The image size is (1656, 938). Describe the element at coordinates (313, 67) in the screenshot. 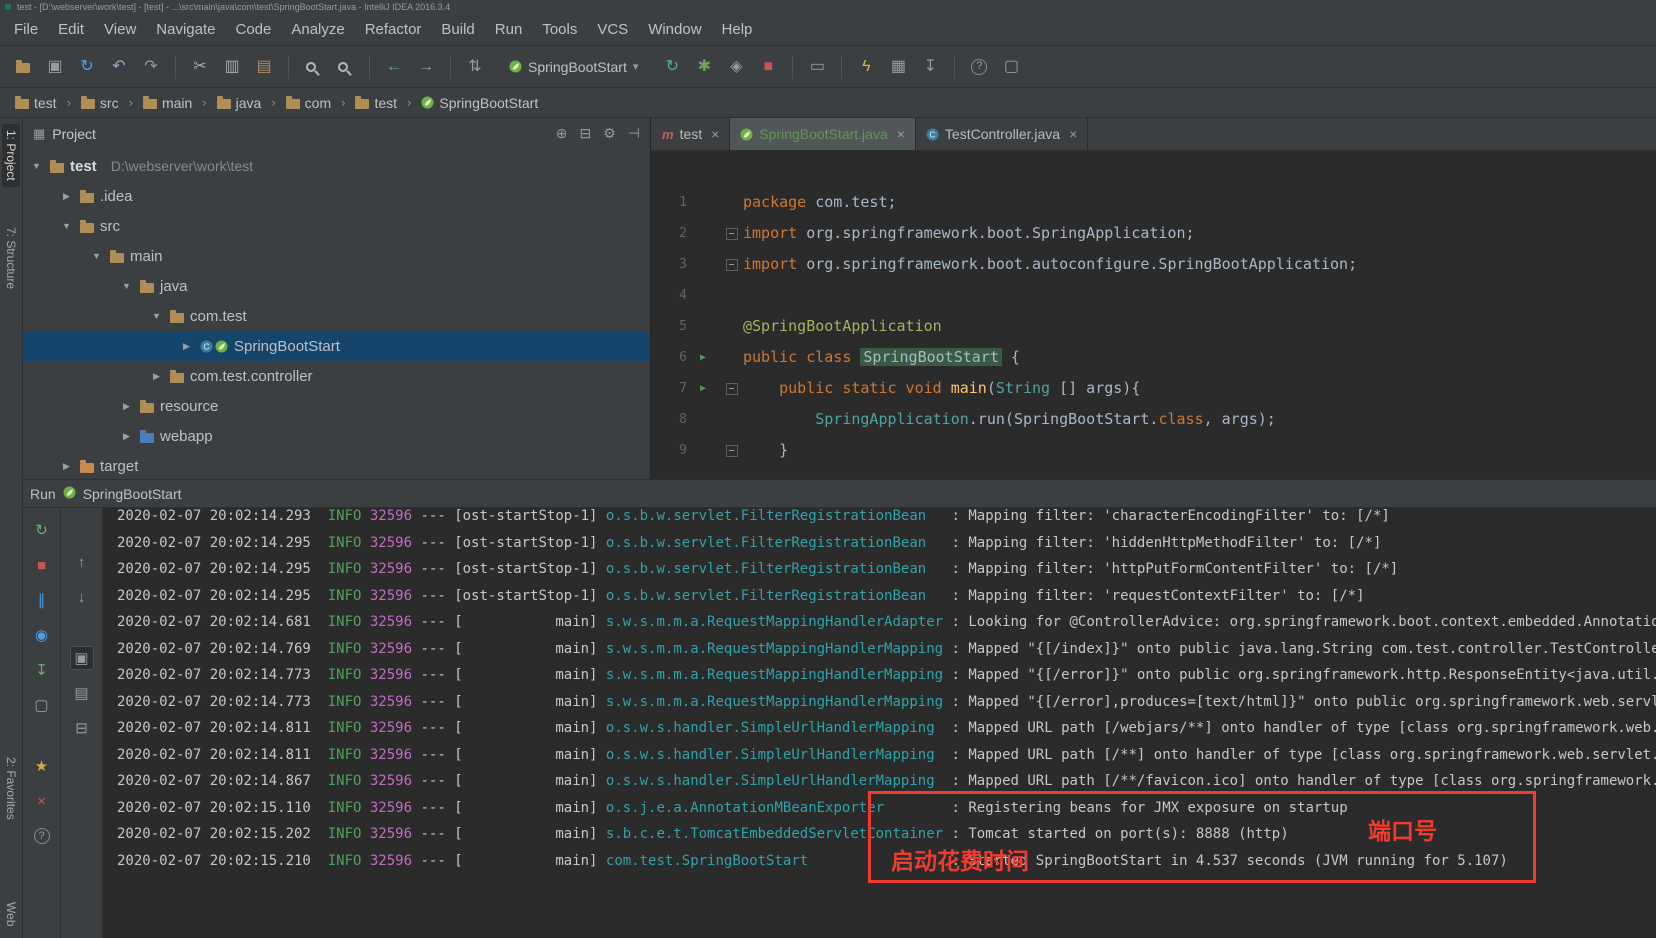

I see `find-button` at that location.